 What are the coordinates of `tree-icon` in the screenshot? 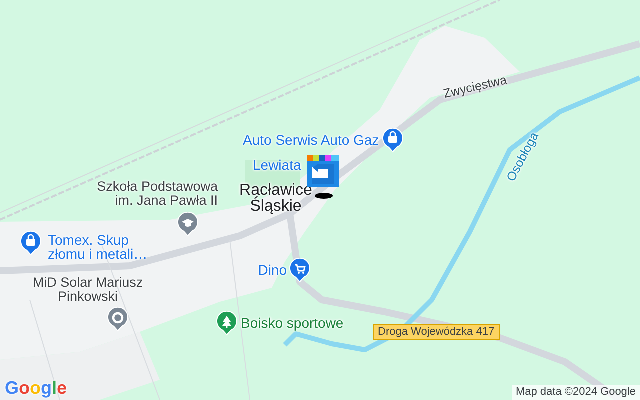 It's located at (227, 323).